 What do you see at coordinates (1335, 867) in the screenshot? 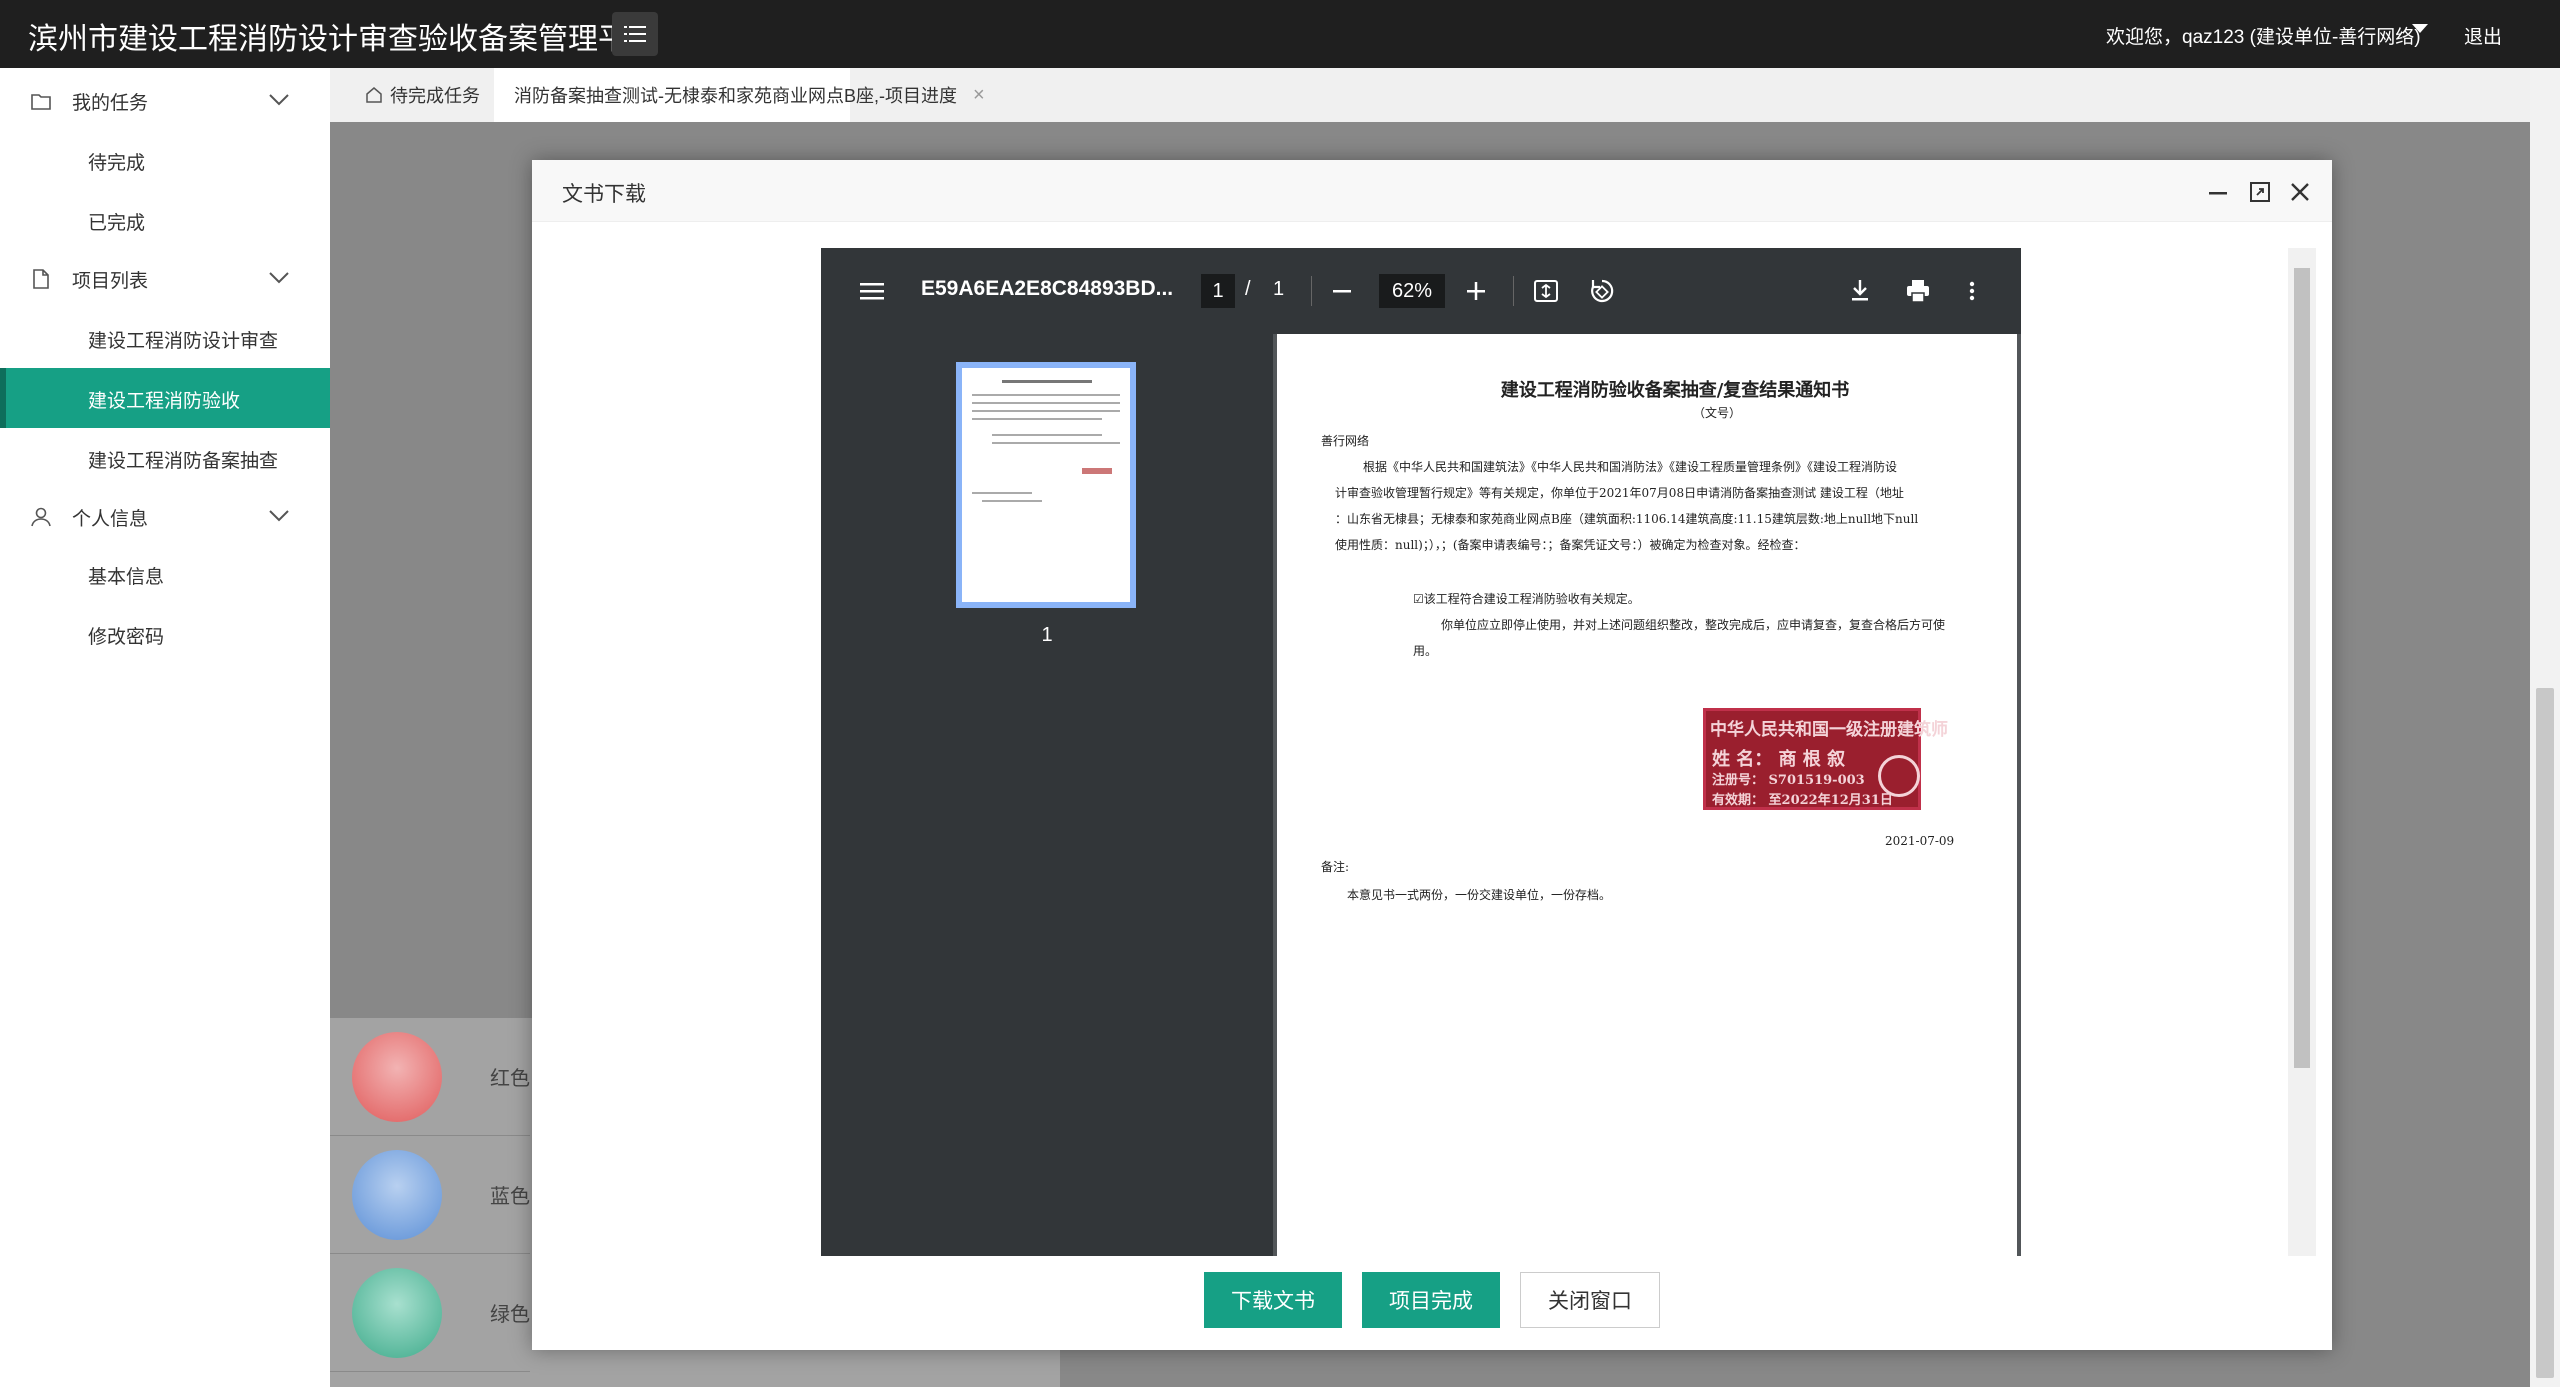
I see `document-remark-label: 备注:` at bounding box center [1335, 867].